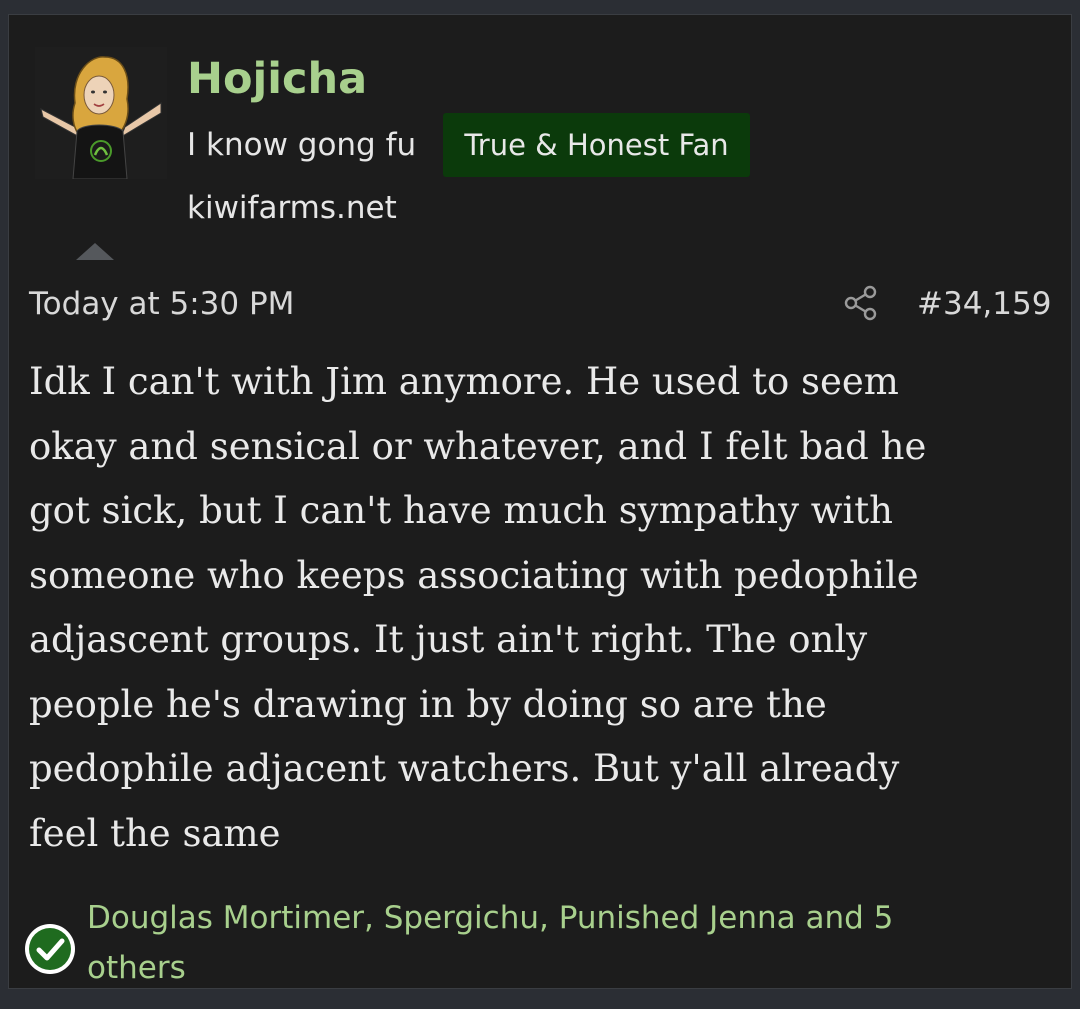 The height and width of the screenshot is (1009, 1080). Describe the element at coordinates (277, 79) in the screenshot. I see `username-link: Hojicha` at that location.